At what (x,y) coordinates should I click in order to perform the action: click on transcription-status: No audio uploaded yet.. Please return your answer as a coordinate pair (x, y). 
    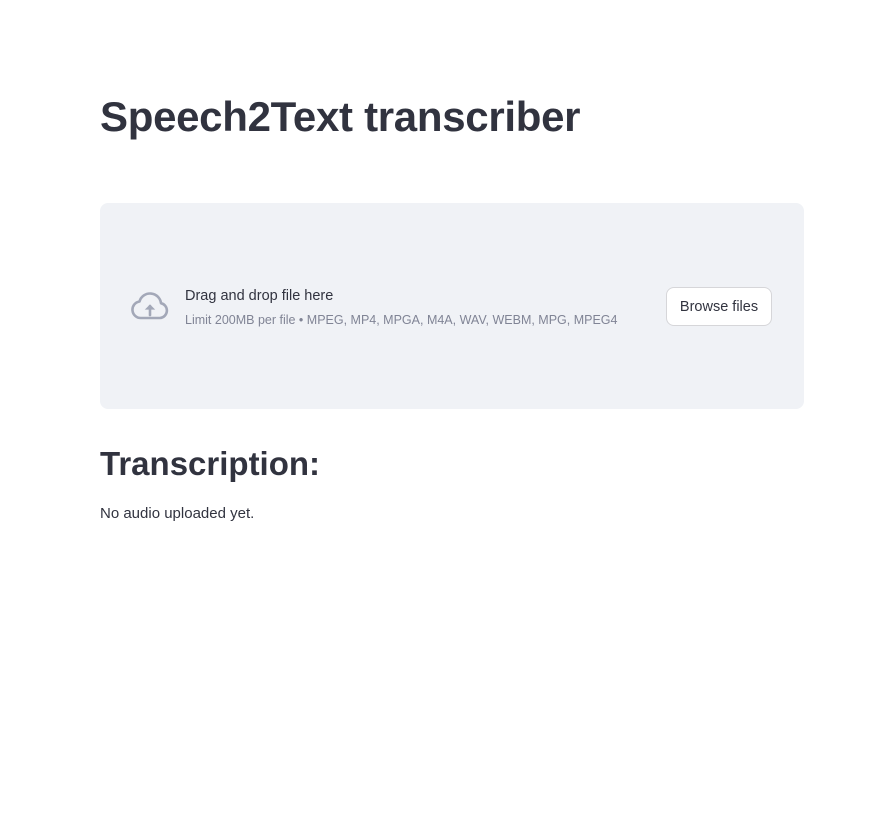
    Looking at the image, I should click on (177, 513).